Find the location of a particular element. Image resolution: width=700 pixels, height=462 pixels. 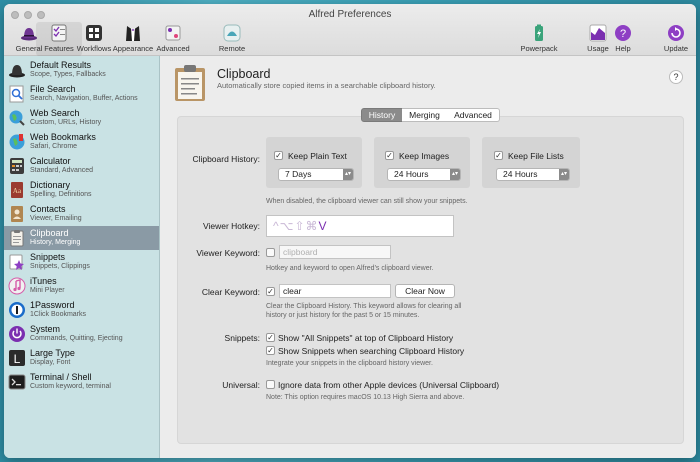

images-duration-select: 24 Hours ▴▾ is located at coordinates (424, 174).